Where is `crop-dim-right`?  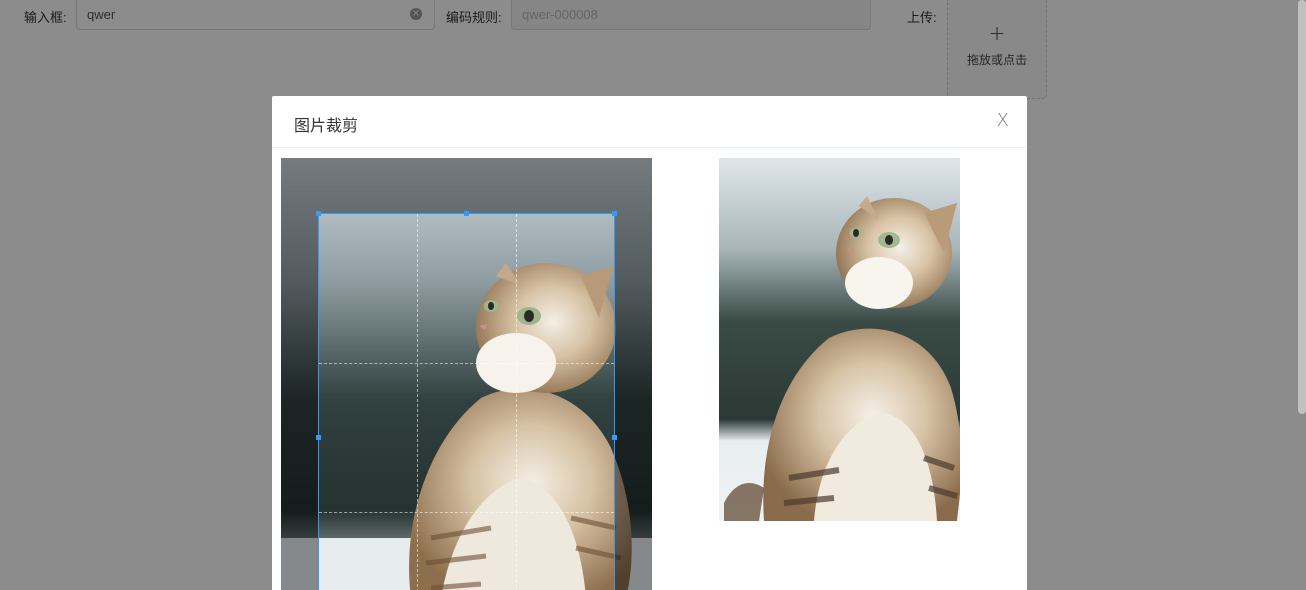 crop-dim-right is located at coordinates (633, 401).